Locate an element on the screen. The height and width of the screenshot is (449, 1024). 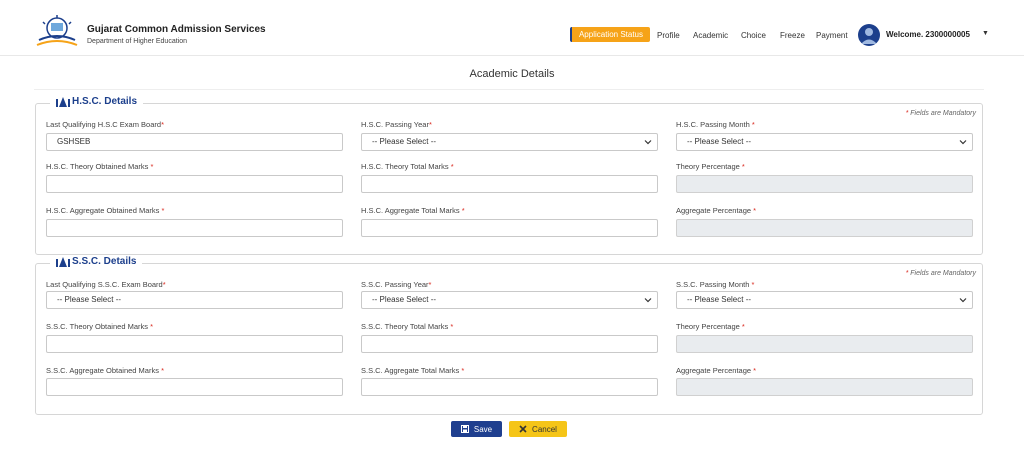
hsc-passing-month-label: H.S.C. Passing Month * is located at coordinates (715, 124).